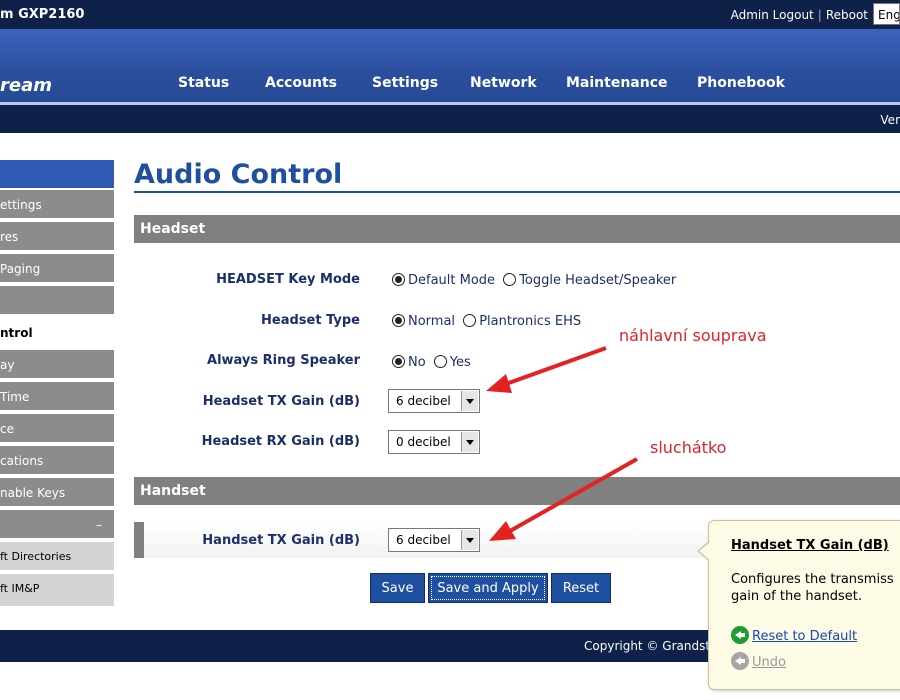  What do you see at coordinates (450, 14) in the screenshot?
I see `top-bar: m GXP2160 Admin Logout | Reboot Eng` at bounding box center [450, 14].